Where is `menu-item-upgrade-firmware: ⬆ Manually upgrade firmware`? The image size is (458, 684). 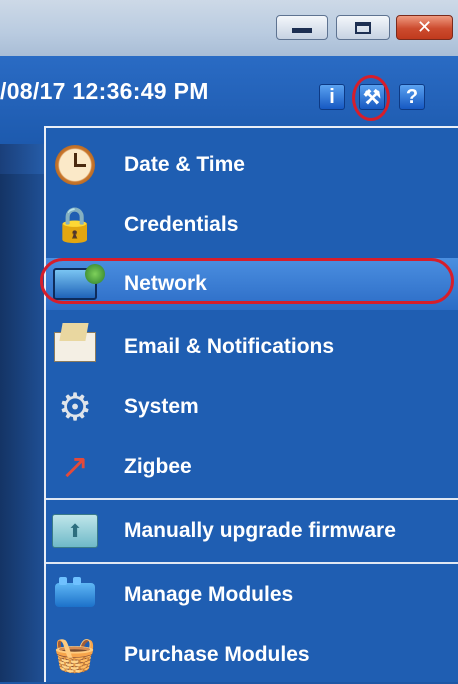 menu-item-upgrade-firmware: ⬆ Manually upgrade firmware is located at coordinates (252, 531).